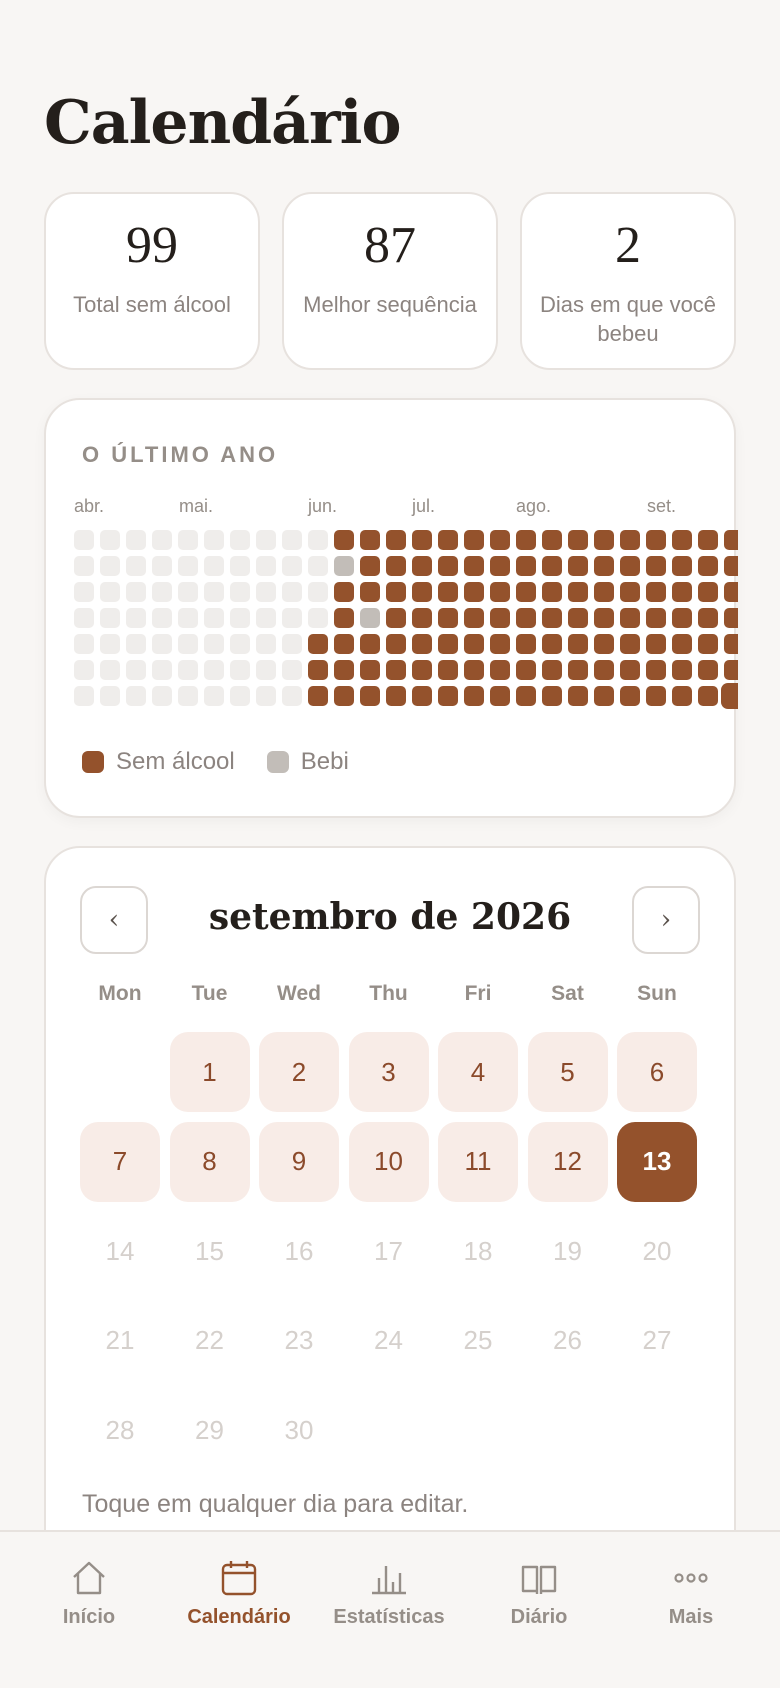 Image resolution: width=780 pixels, height=1688 pixels. What do you see at coordinates (539, 1593) in the screenshot?
I see `tab-diario: Diário` at bounding box center [539, 1593].